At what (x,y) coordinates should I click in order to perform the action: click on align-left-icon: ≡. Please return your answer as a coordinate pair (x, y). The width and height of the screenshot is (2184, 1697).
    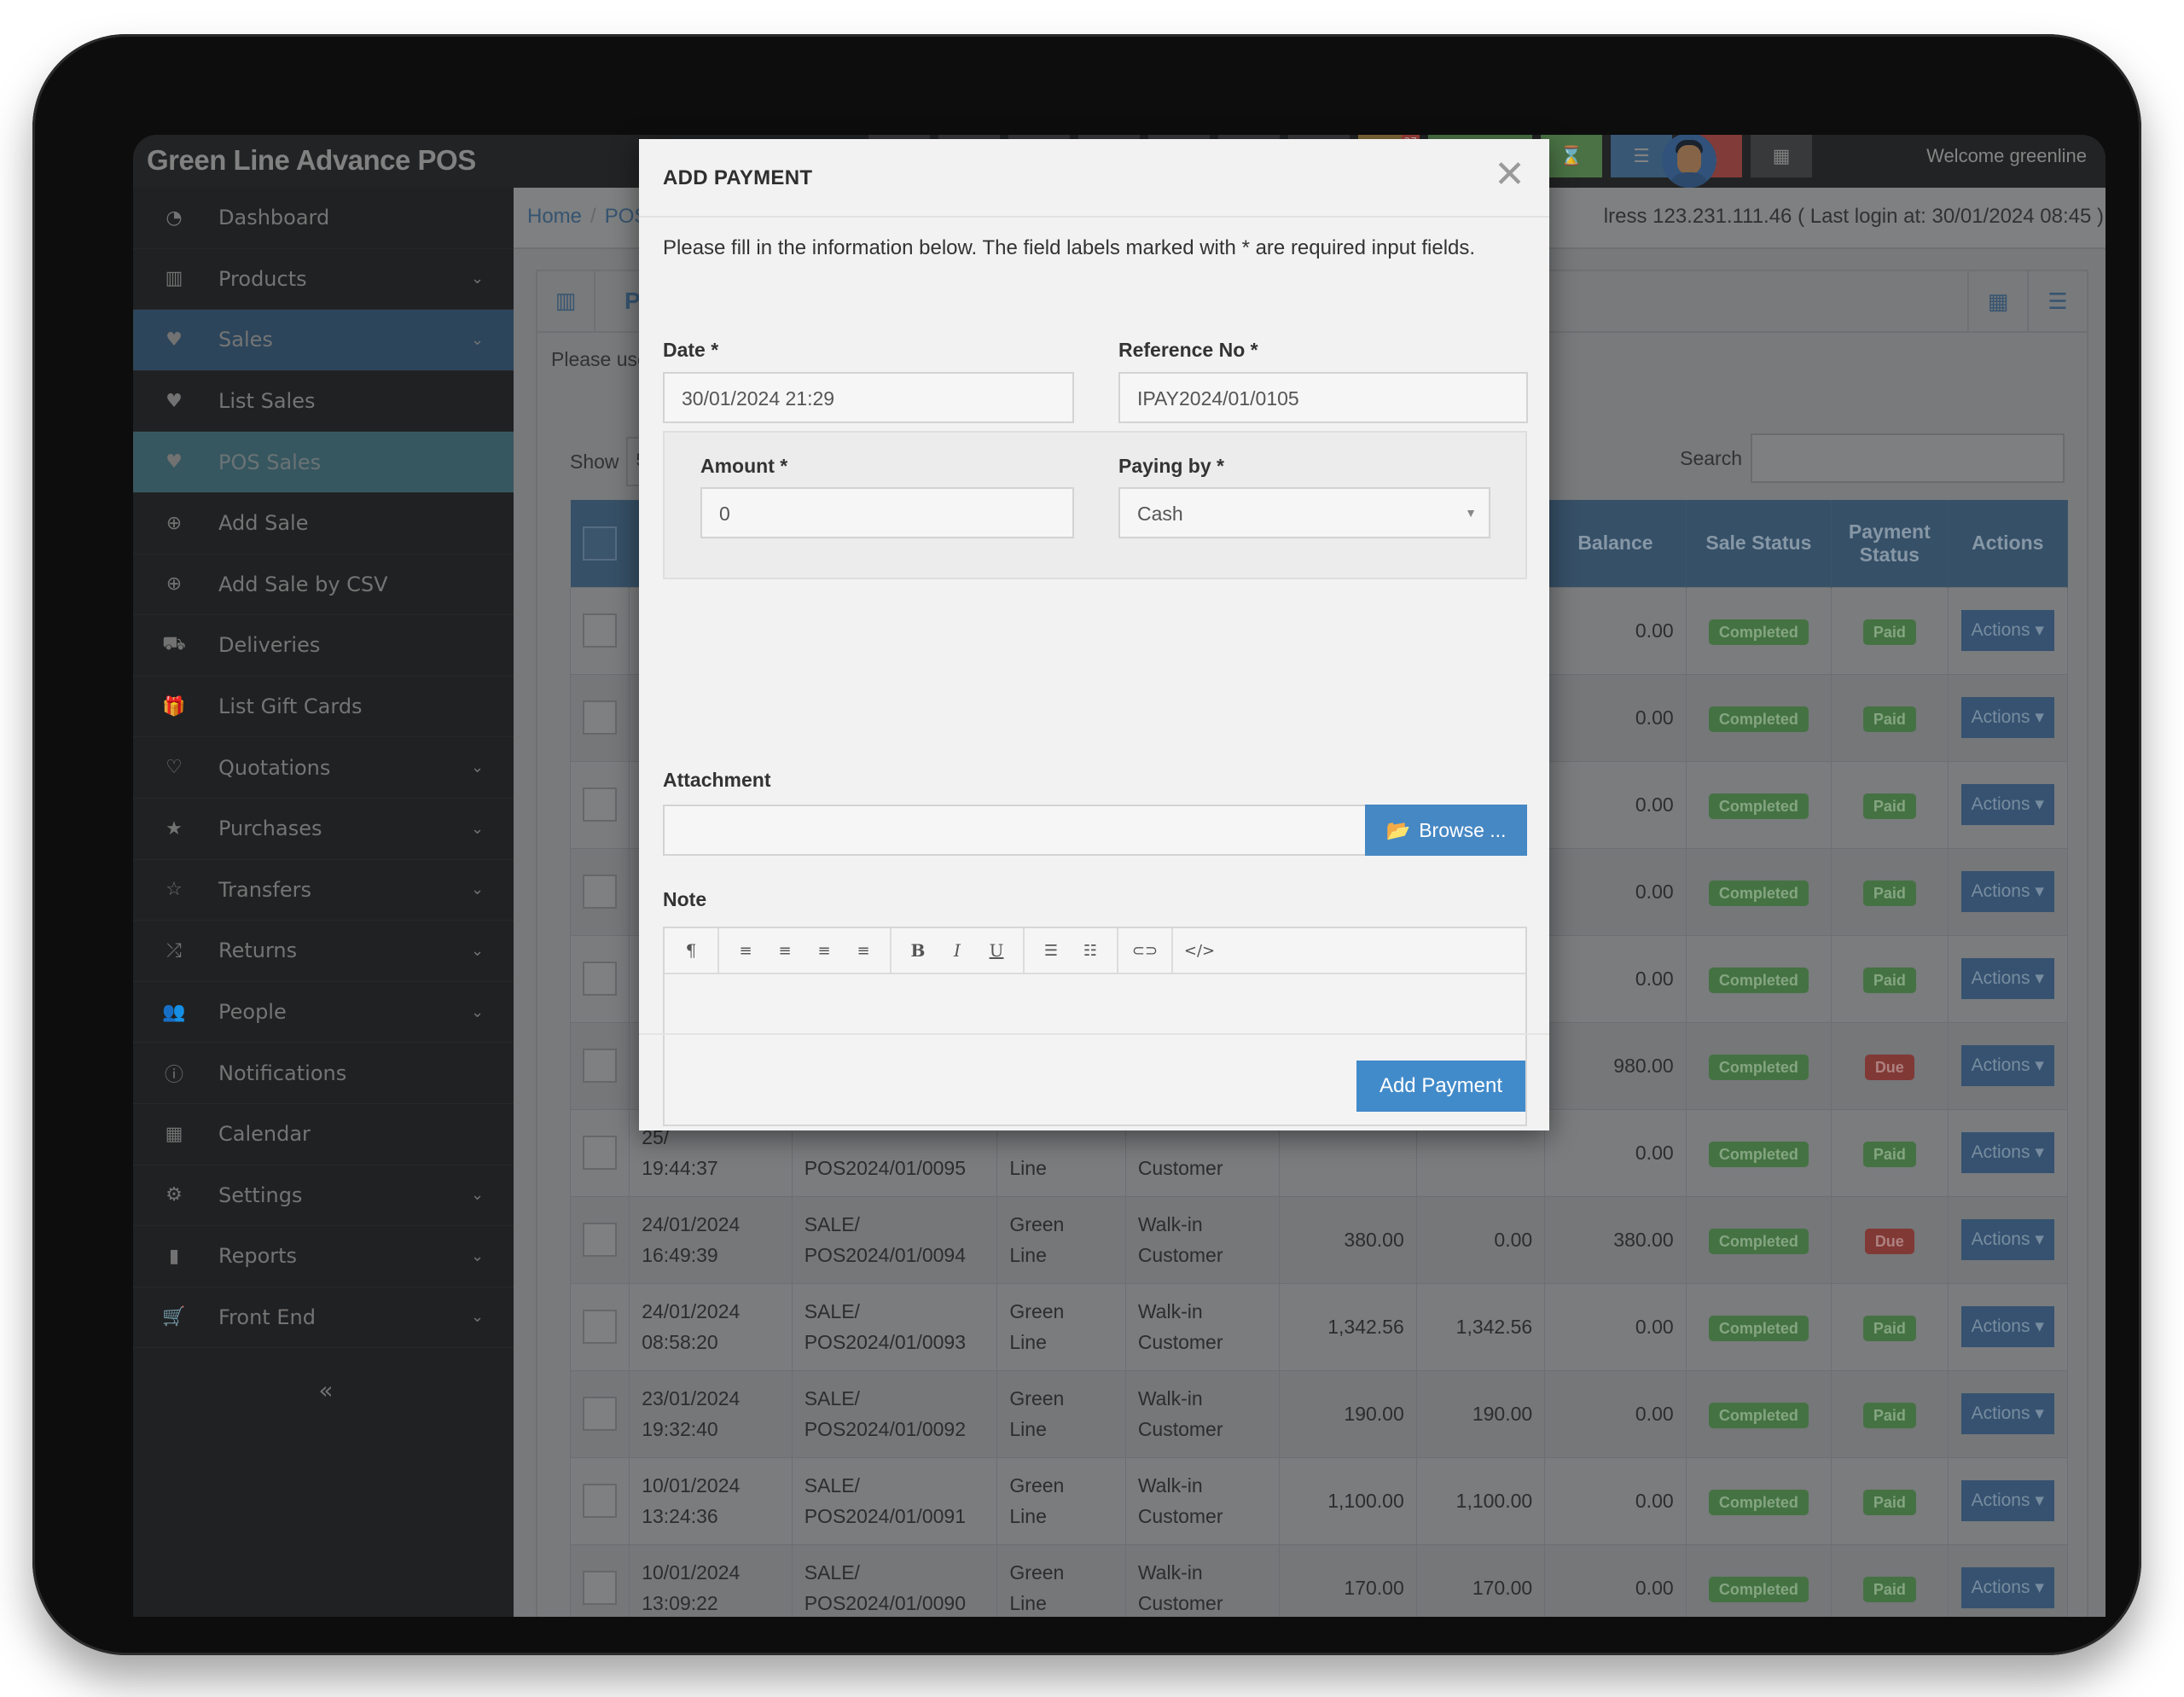
    Looking at the image, I should click on (746, 951).